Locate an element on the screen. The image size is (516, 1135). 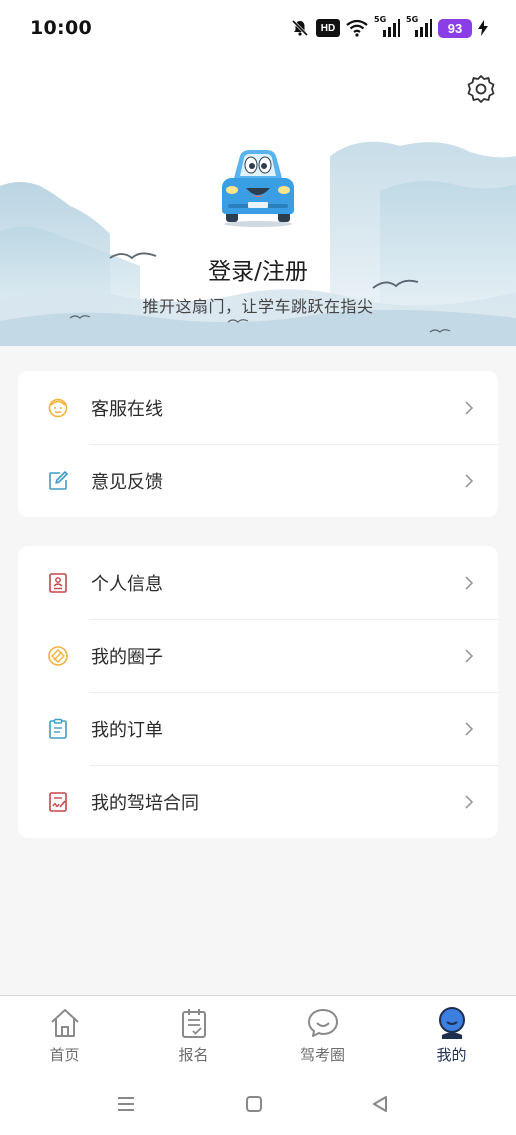
tab-label: 首页 is located at coordinates (64, 1055).